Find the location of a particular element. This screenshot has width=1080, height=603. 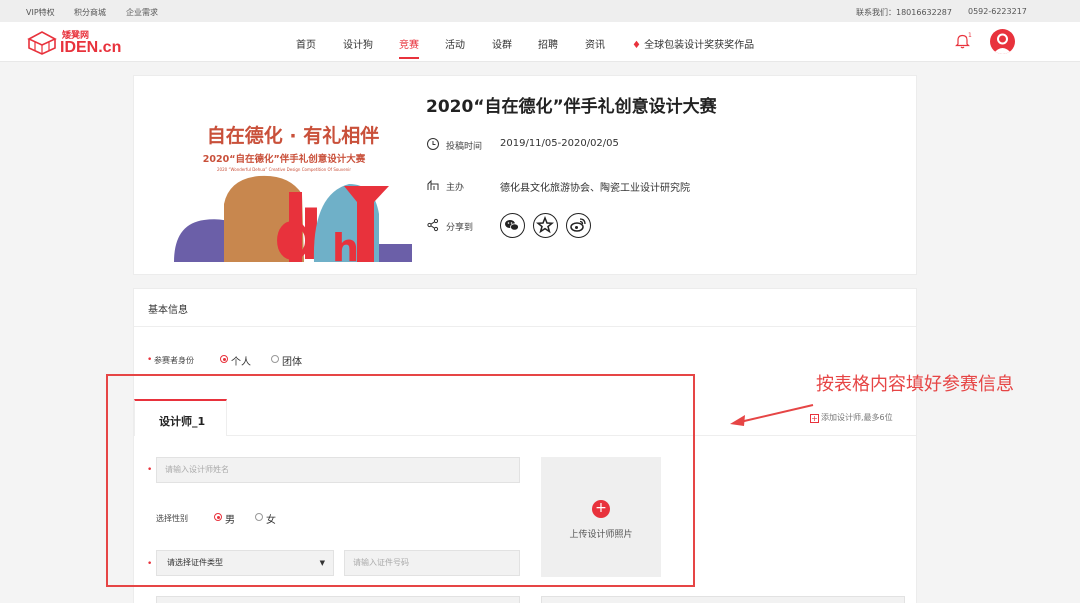

required-mark: • is located at coordinates (150, 360).